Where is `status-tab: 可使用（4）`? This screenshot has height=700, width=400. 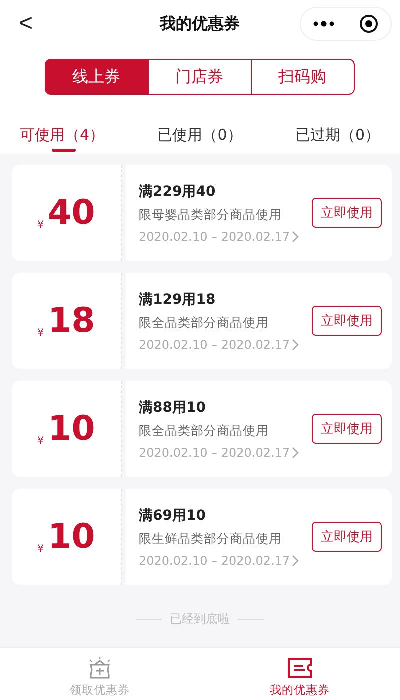 status-tab: 可使用（4） is located at coordinates (62, 130).